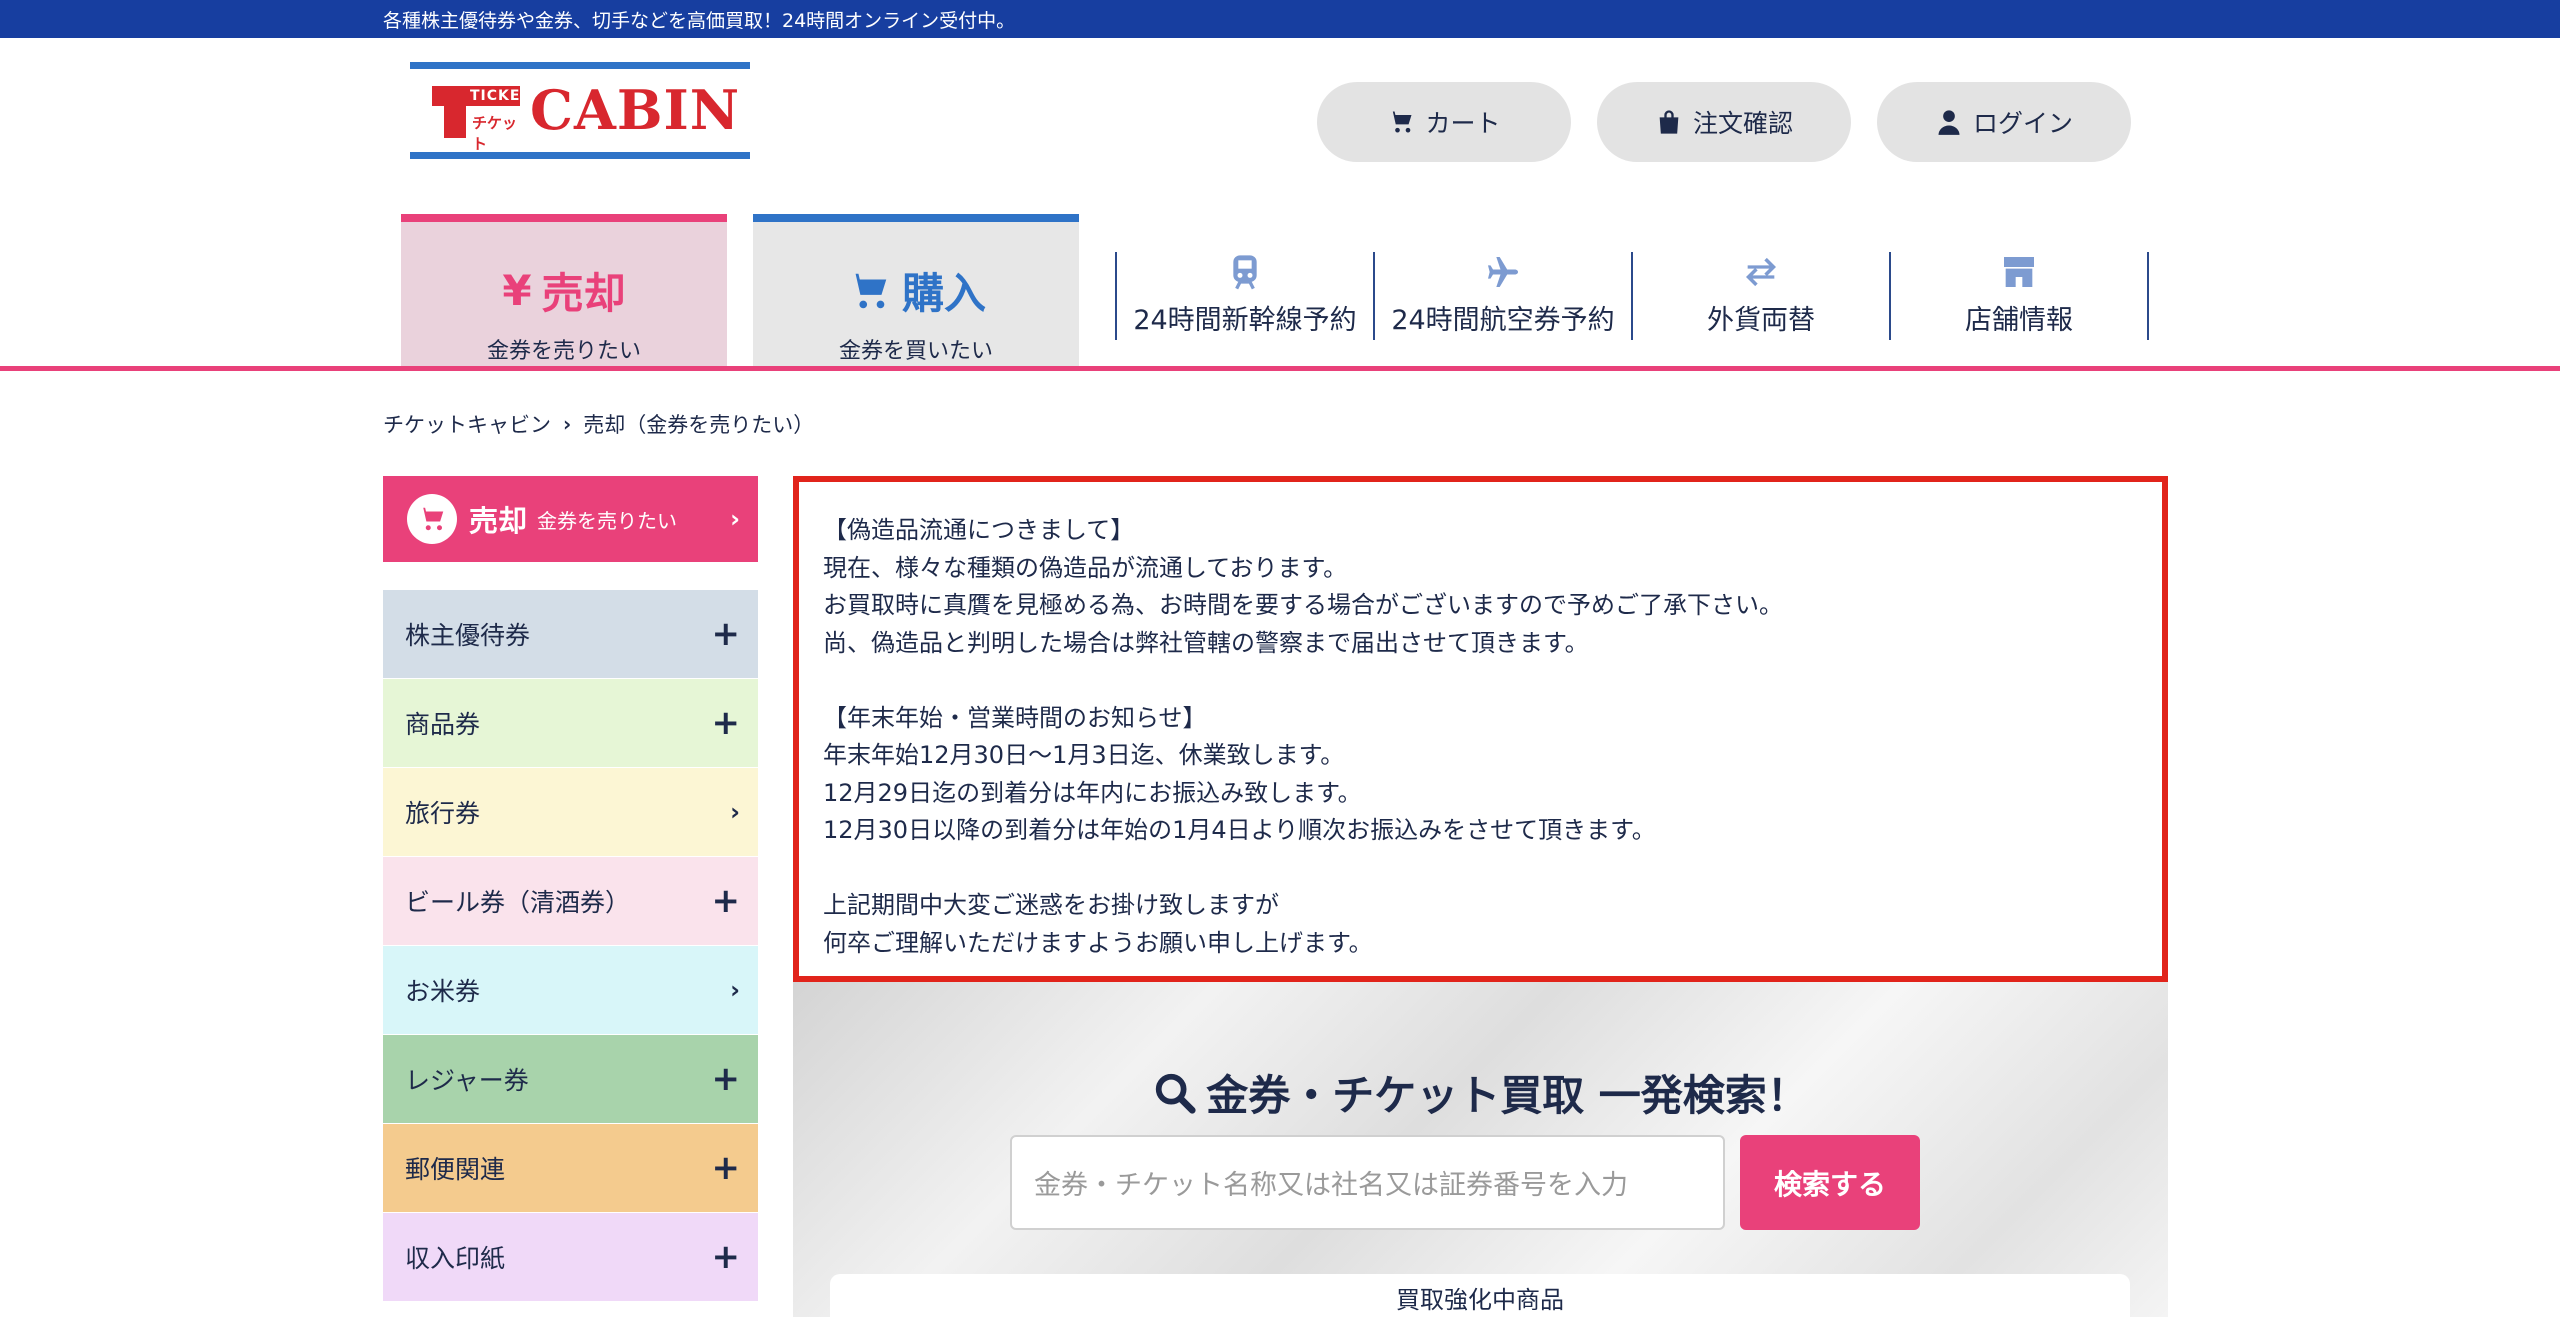 The image size is (2560, 1334). Describe the element at coordinates (2148, 296) in the screenshot. I see `nav-divider` at that location.